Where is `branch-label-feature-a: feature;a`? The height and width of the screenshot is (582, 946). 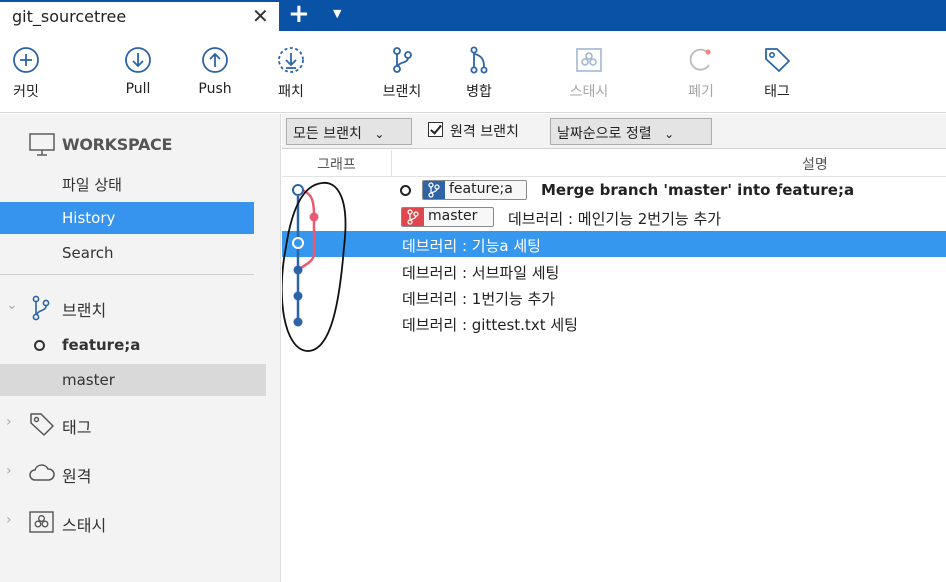 branch-label-feature-a: feature;a is located at coordinates (474, 190).